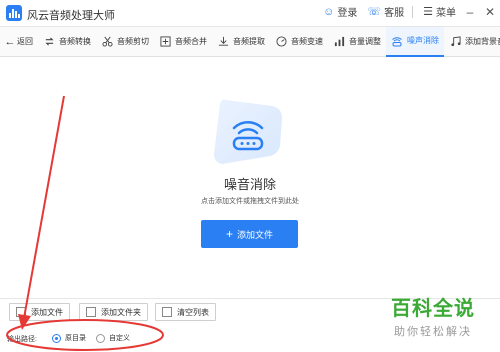  I want to click on music-convert-icon, so click(49, 42).